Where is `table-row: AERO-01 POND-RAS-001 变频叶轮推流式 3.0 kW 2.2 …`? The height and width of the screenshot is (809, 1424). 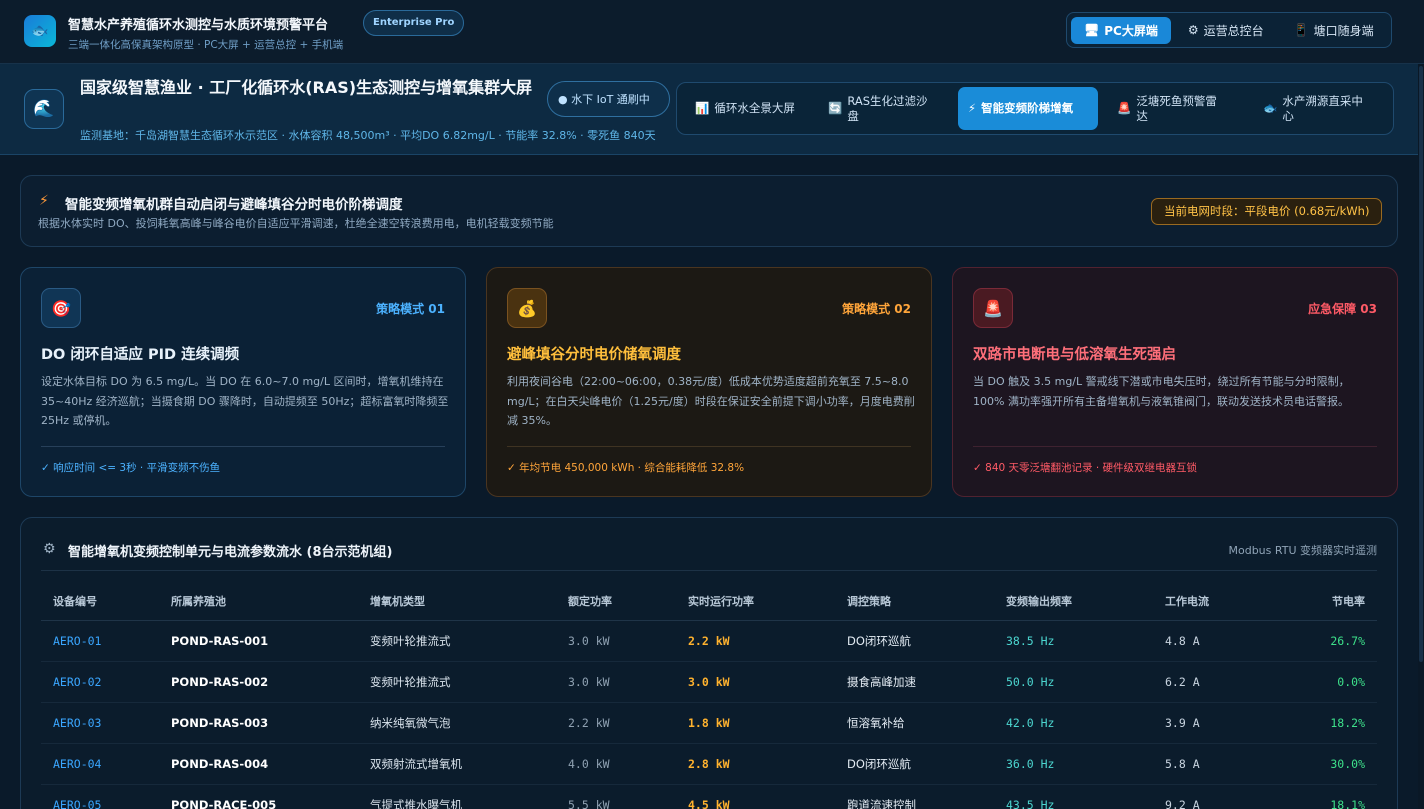 table-row: AERO-01 POND-RAS-001 变频叶轮推流式 3.0 kW 2.2 … is located at coordinates (709, 641).